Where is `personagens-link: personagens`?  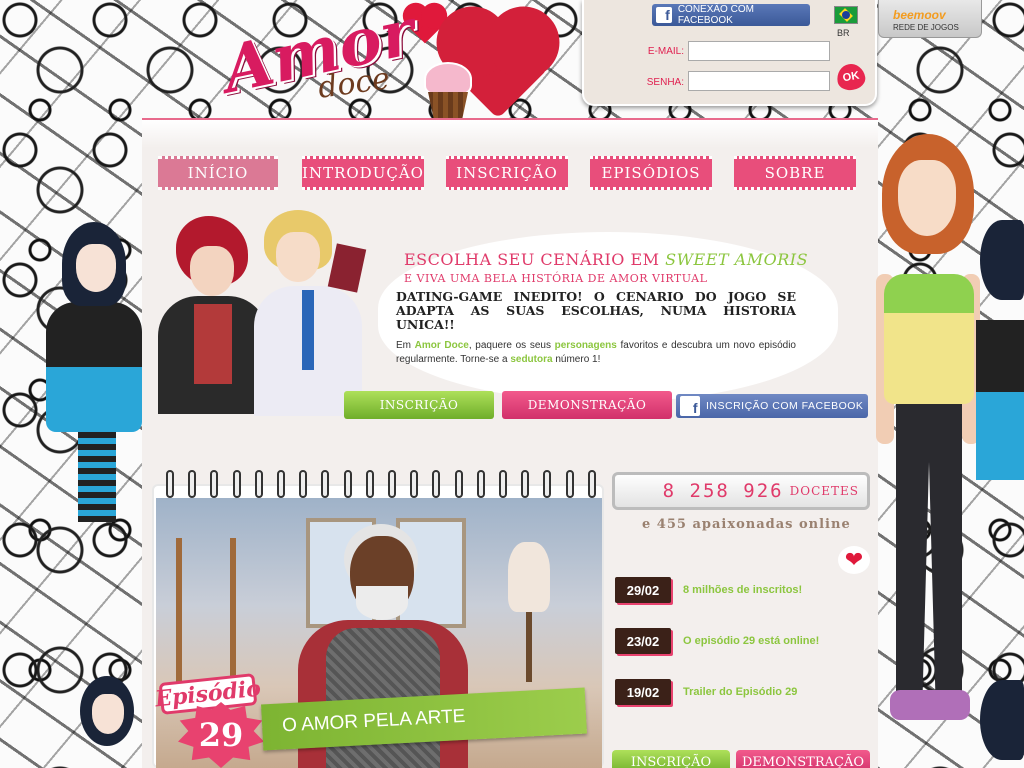 personagens-link: personagens is located at coordinates (586, 345).